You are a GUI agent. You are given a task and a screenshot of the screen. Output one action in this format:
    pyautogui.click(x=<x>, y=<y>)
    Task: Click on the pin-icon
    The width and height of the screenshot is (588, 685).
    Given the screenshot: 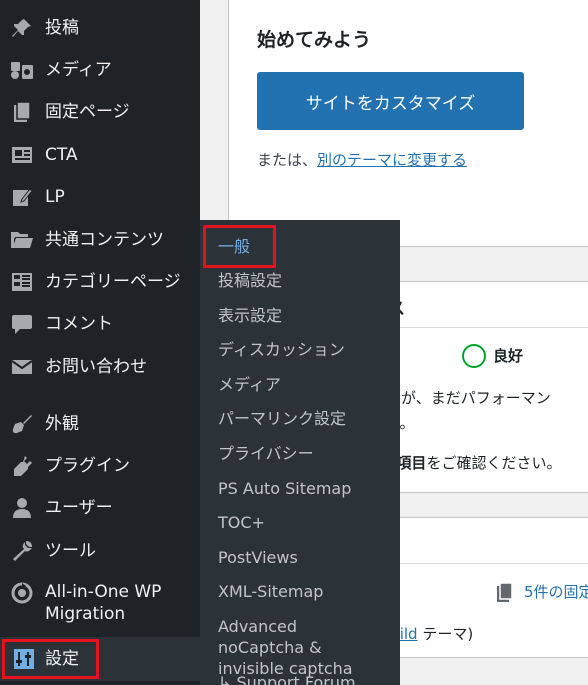 What is the action you would take?
    pyautogui.click(x=22, y=28)
    